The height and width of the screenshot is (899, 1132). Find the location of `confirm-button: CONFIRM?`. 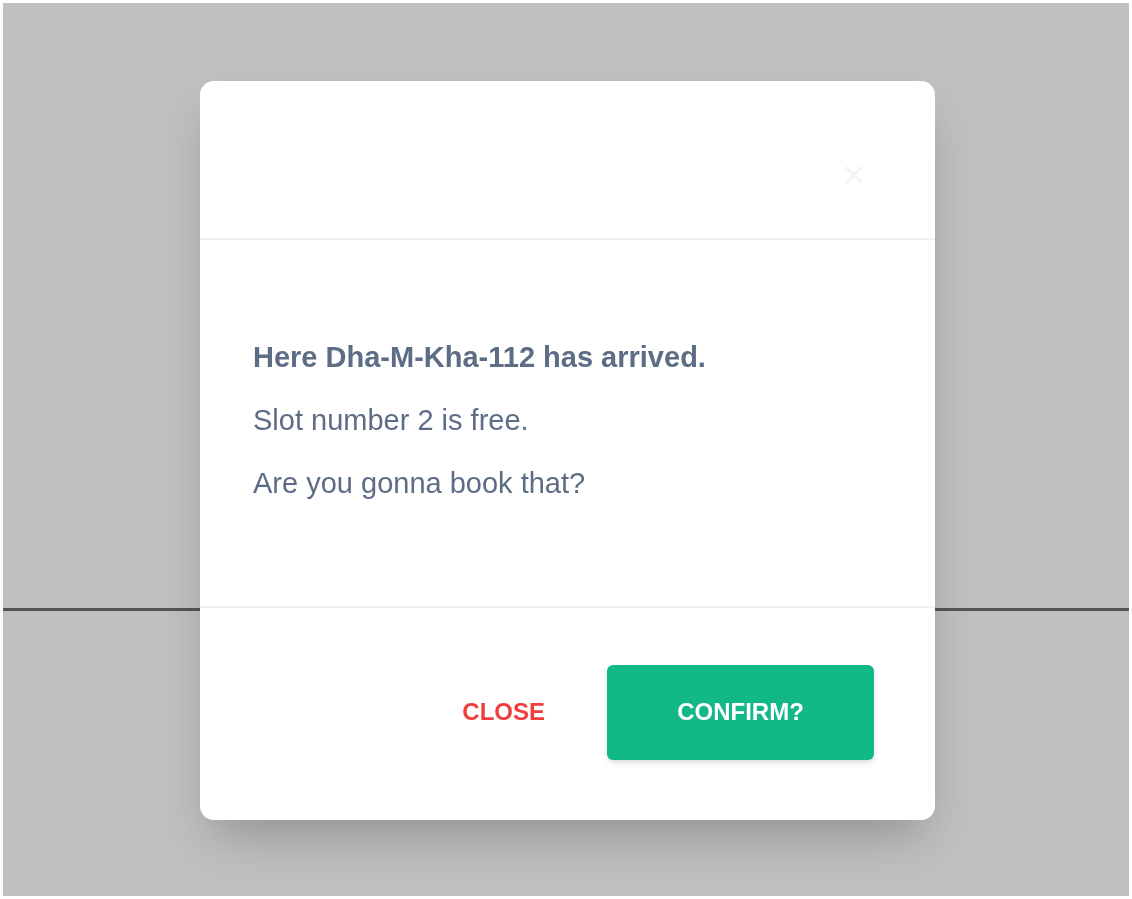

confirm-button: CONFIRM? is located at coordinates (740, 712).